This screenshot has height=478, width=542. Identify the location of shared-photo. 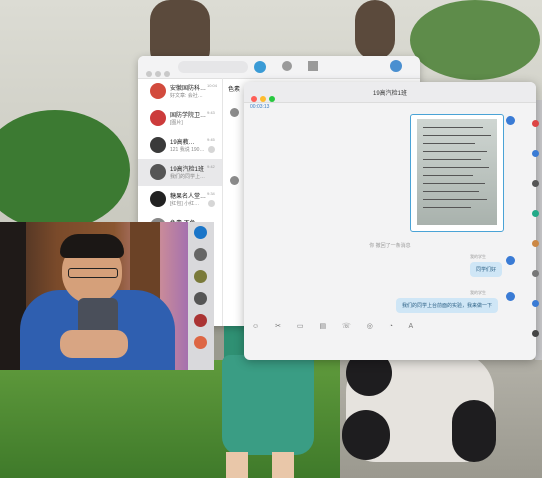
(457, 173).